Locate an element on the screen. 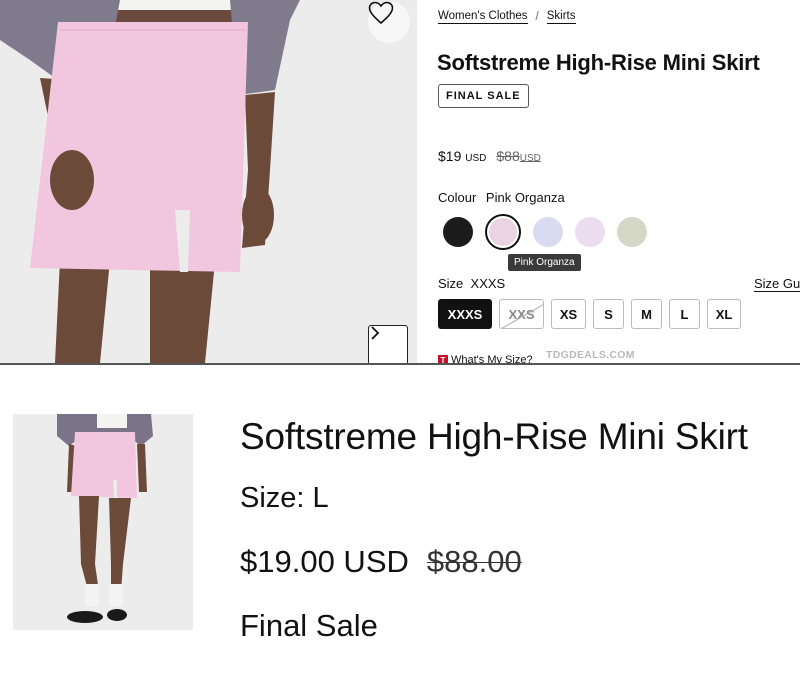 The image size is (800, 677). size-button-label: M is located at coordinates (646, 314).